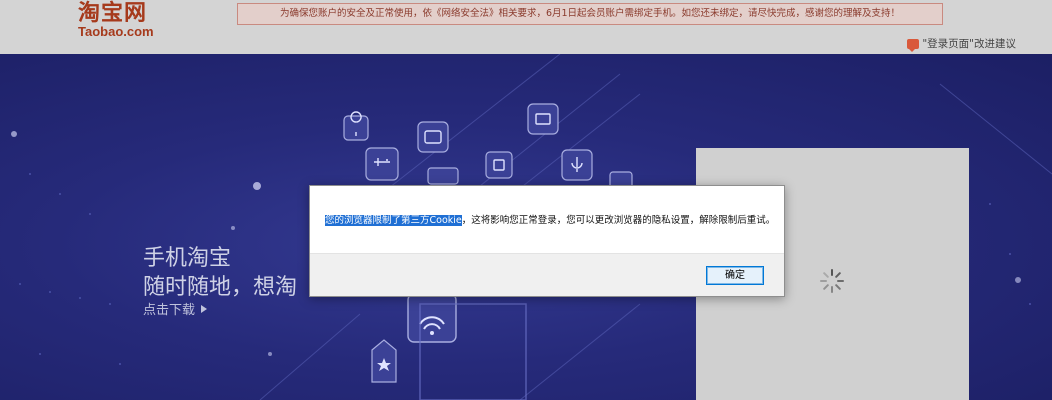 The height and width of the screenshot is (400, 1052). Describe the element at coordinates (547, 274) in the screenshot. I see `dialog-footer: 确定` at that location.